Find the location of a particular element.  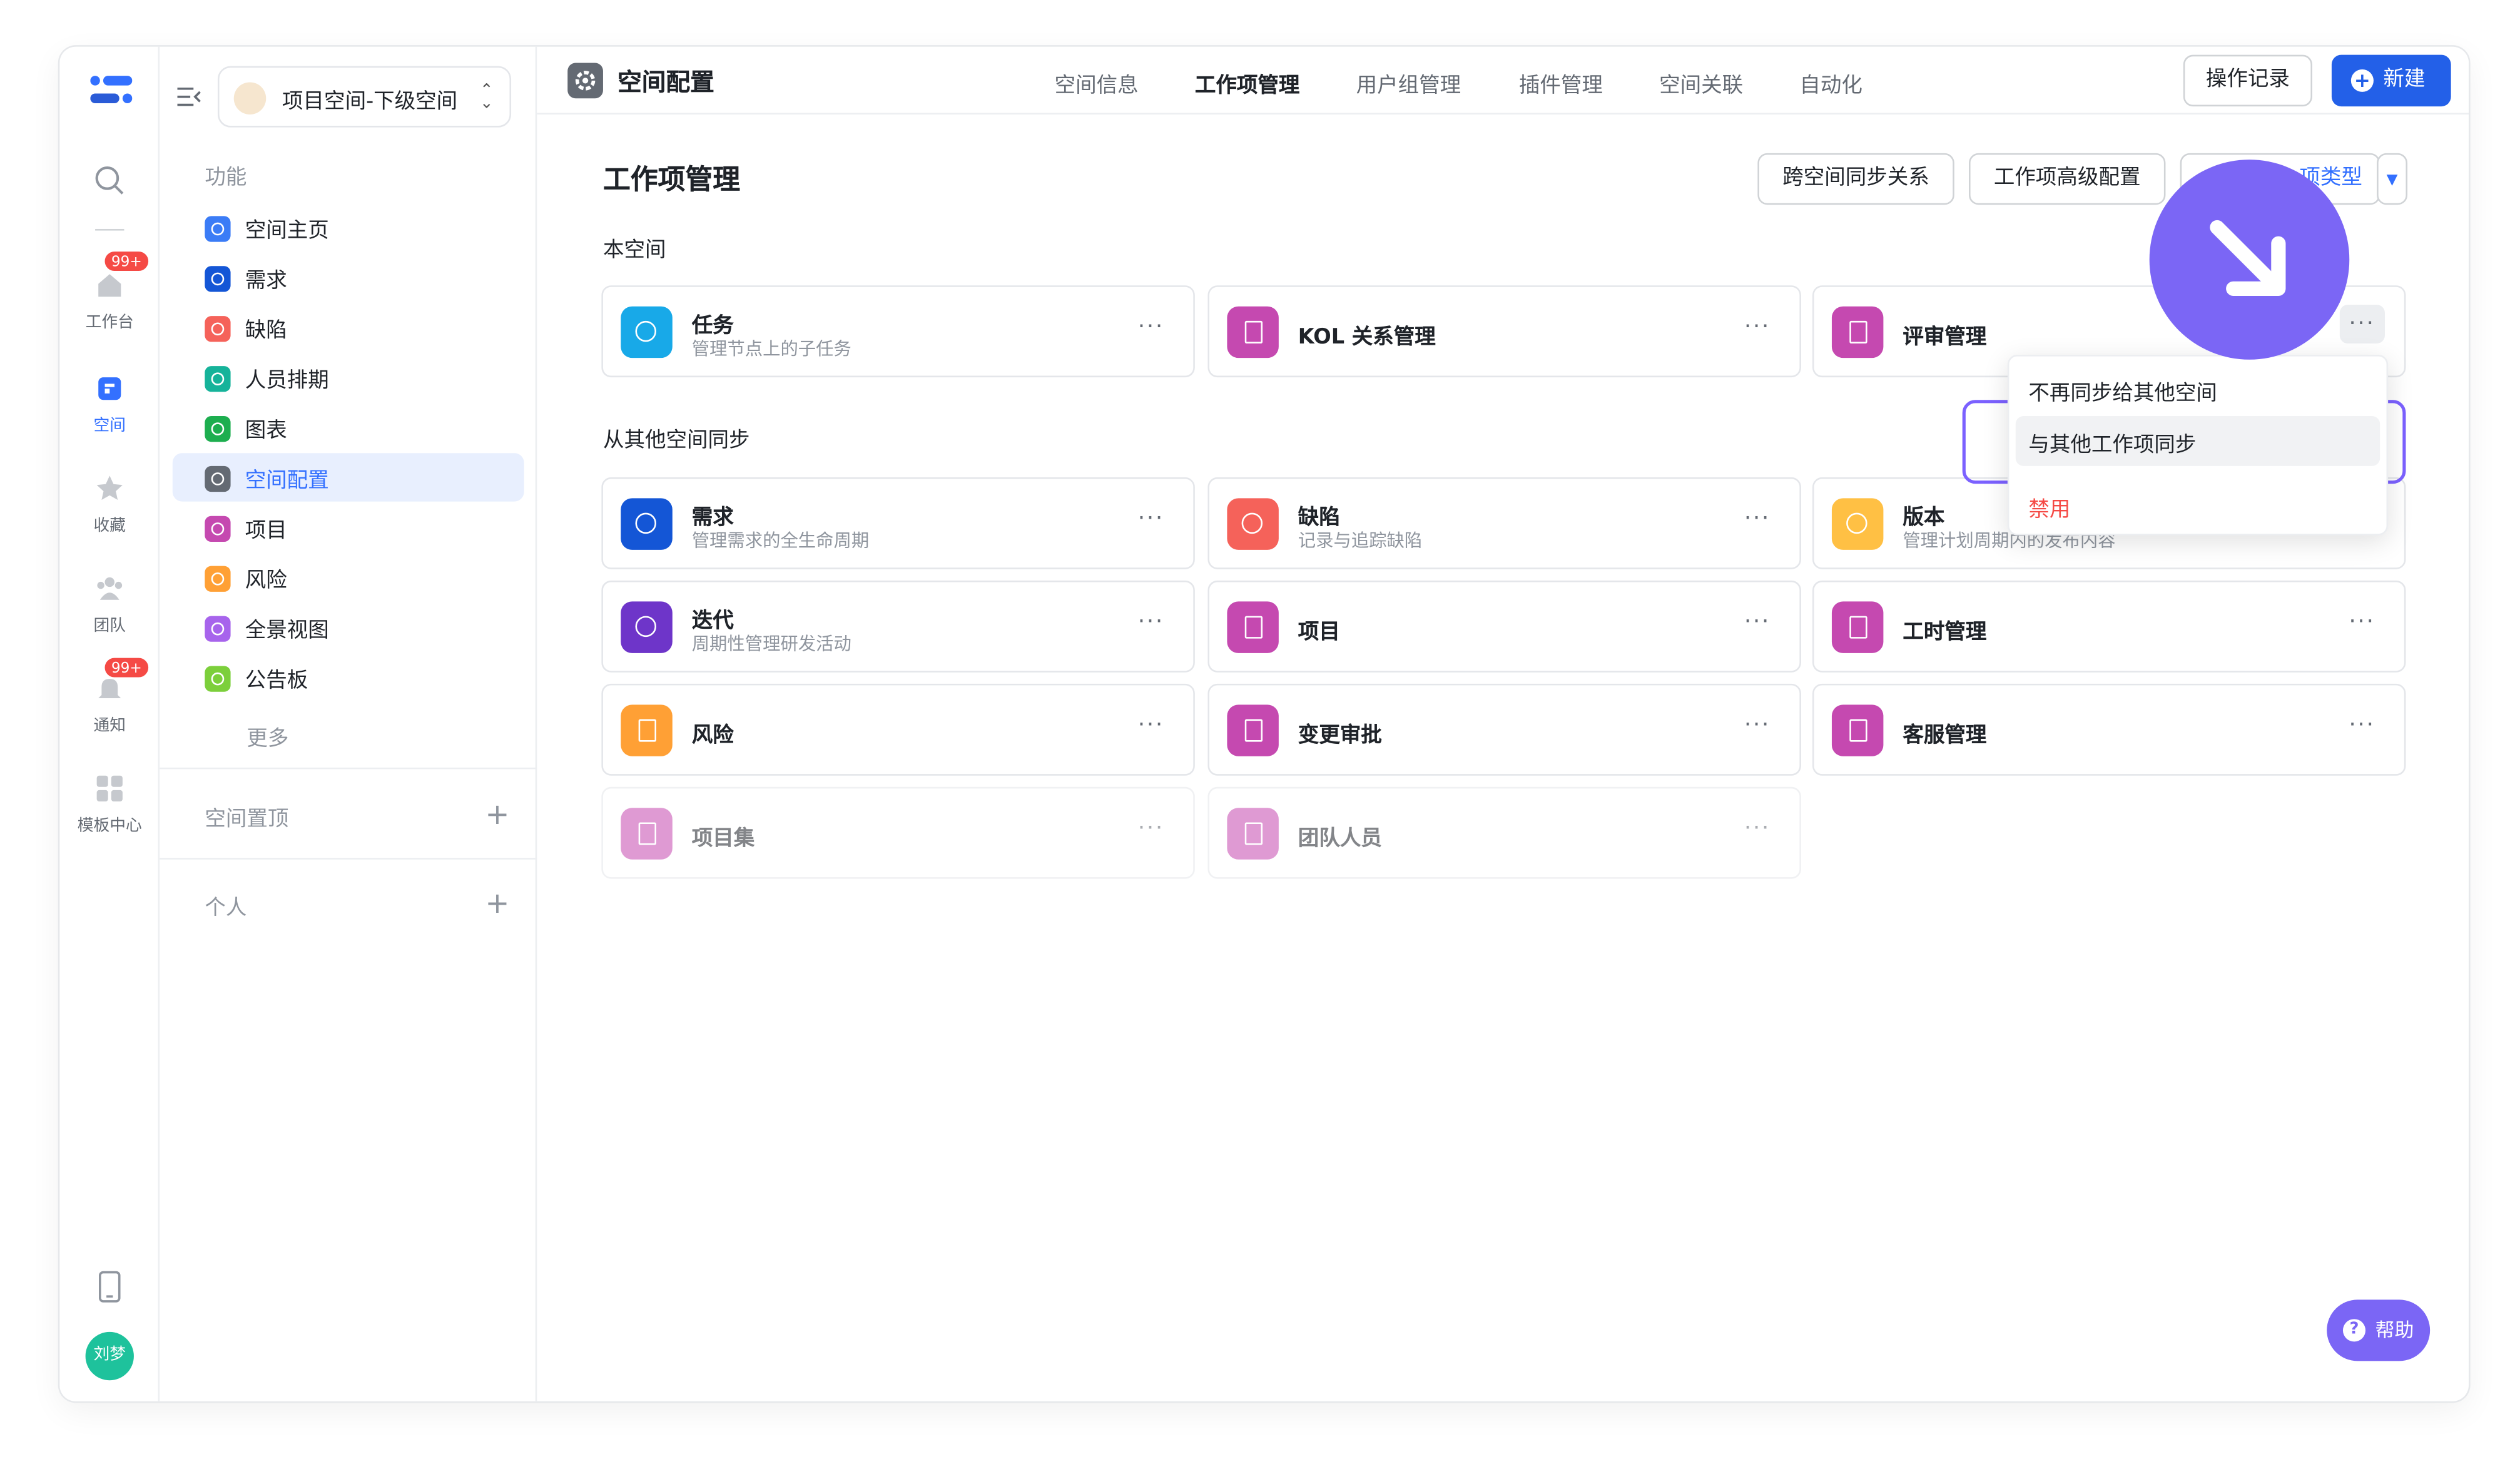

work-item-card: 缺陷 记录与追踪缺陷 ··· is located at coordinates (1504, 523).